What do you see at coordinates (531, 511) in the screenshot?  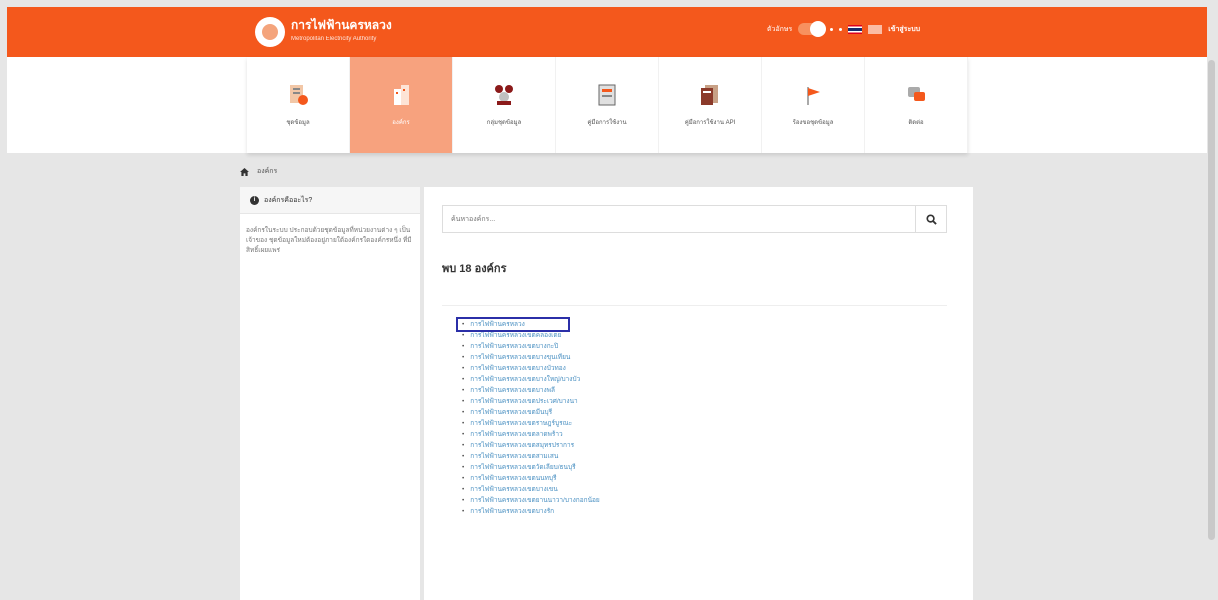 I see `organization-link: การไฟฟ้านครหลวงเขตบางรัก` at bounding box center [531, 511].